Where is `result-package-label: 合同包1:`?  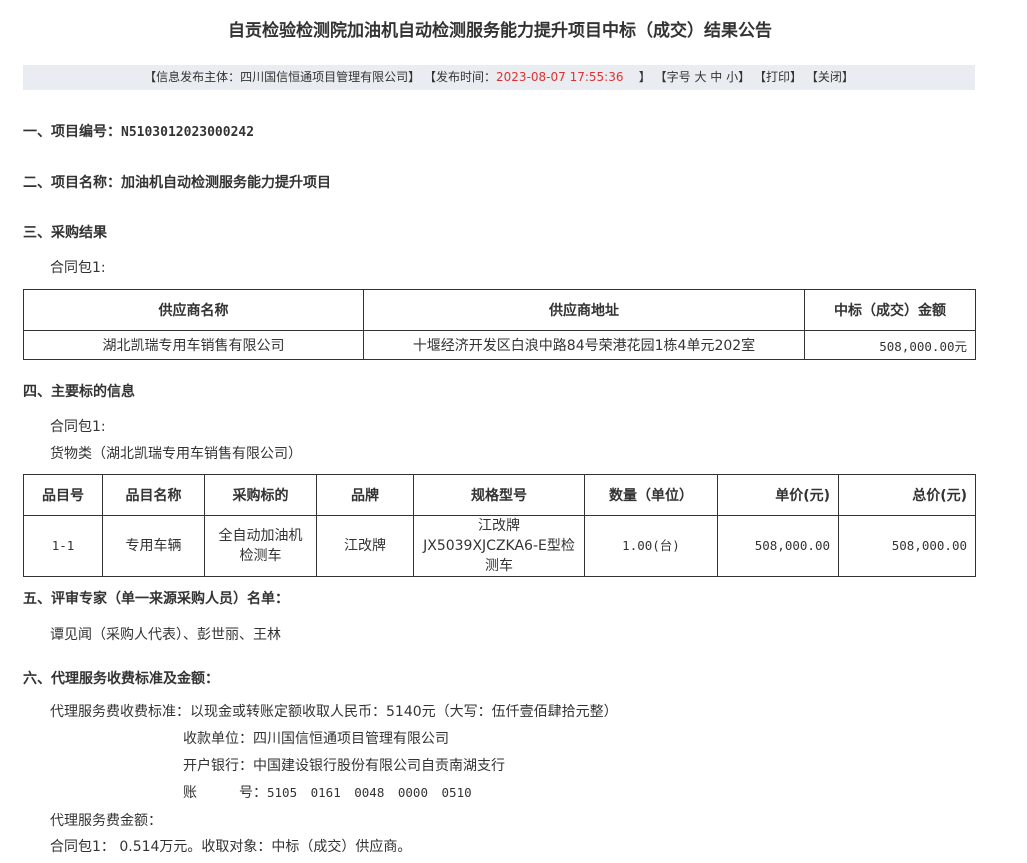
result-package-label: 合同包1: is located at coordinates (78, 268).